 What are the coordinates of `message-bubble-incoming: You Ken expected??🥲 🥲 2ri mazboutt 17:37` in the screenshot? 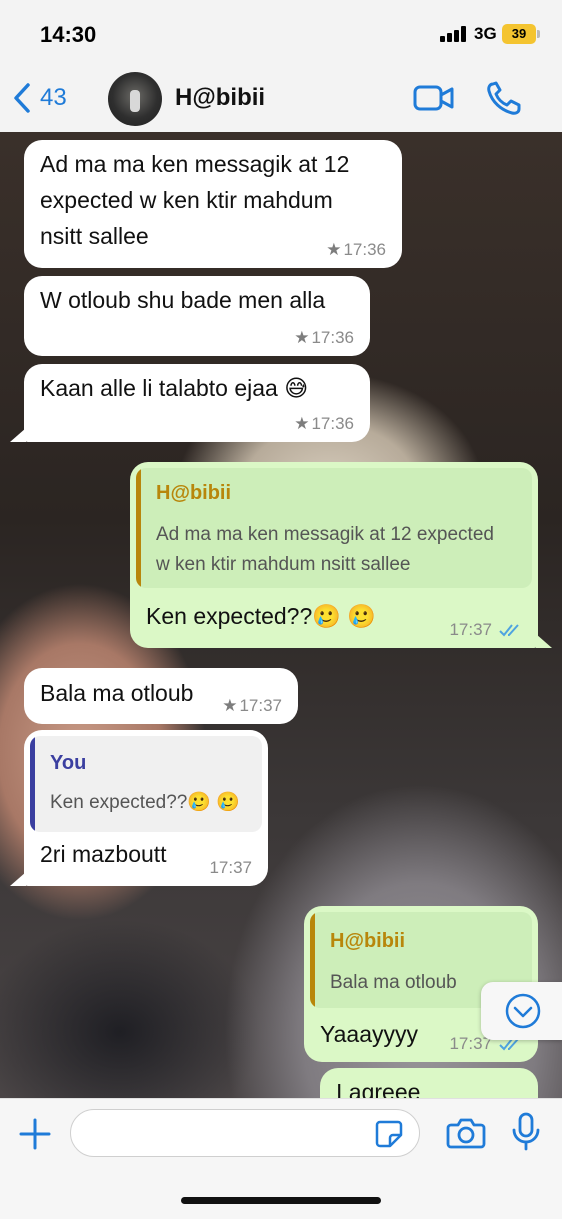 It's located at (146, 808).